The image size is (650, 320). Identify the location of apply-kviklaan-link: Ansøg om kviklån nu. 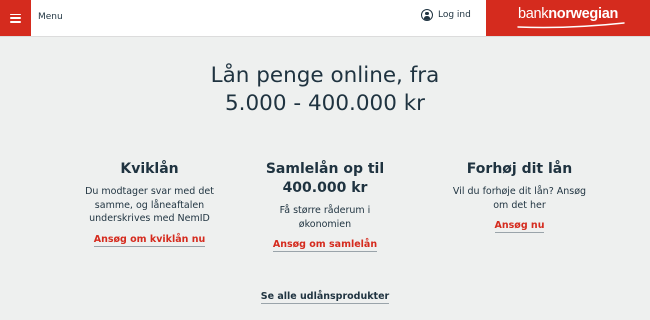
(149, 240).